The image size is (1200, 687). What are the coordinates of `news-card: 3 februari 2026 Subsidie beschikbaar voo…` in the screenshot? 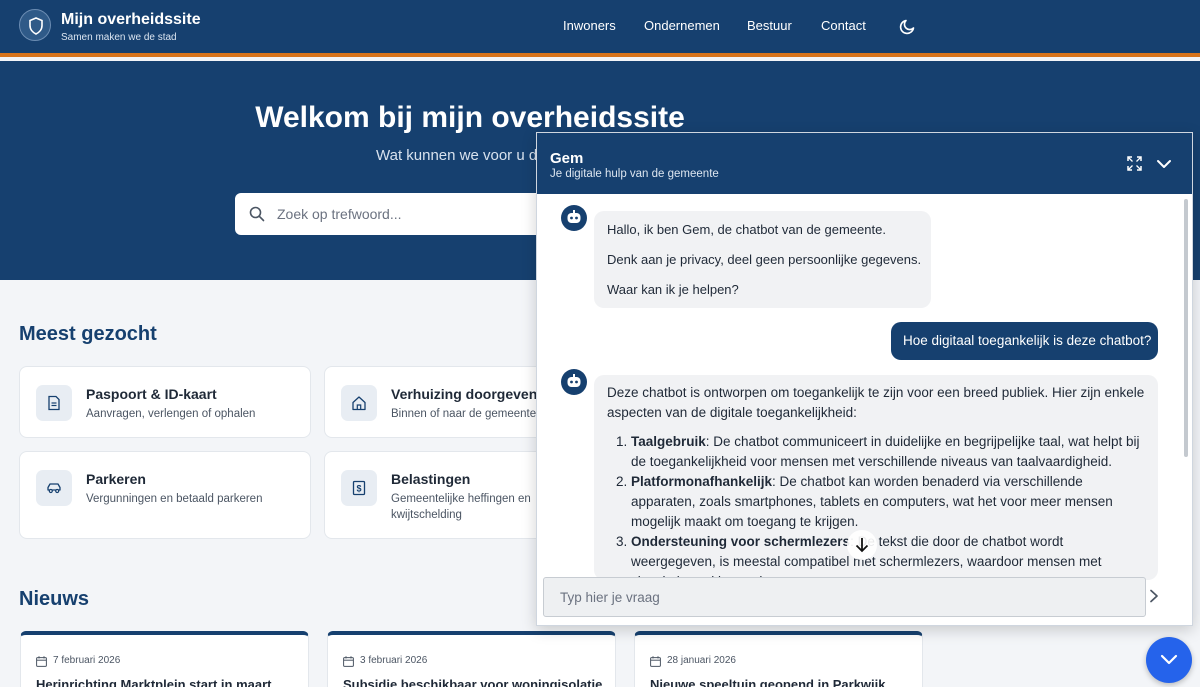 It's located at (471, 659).